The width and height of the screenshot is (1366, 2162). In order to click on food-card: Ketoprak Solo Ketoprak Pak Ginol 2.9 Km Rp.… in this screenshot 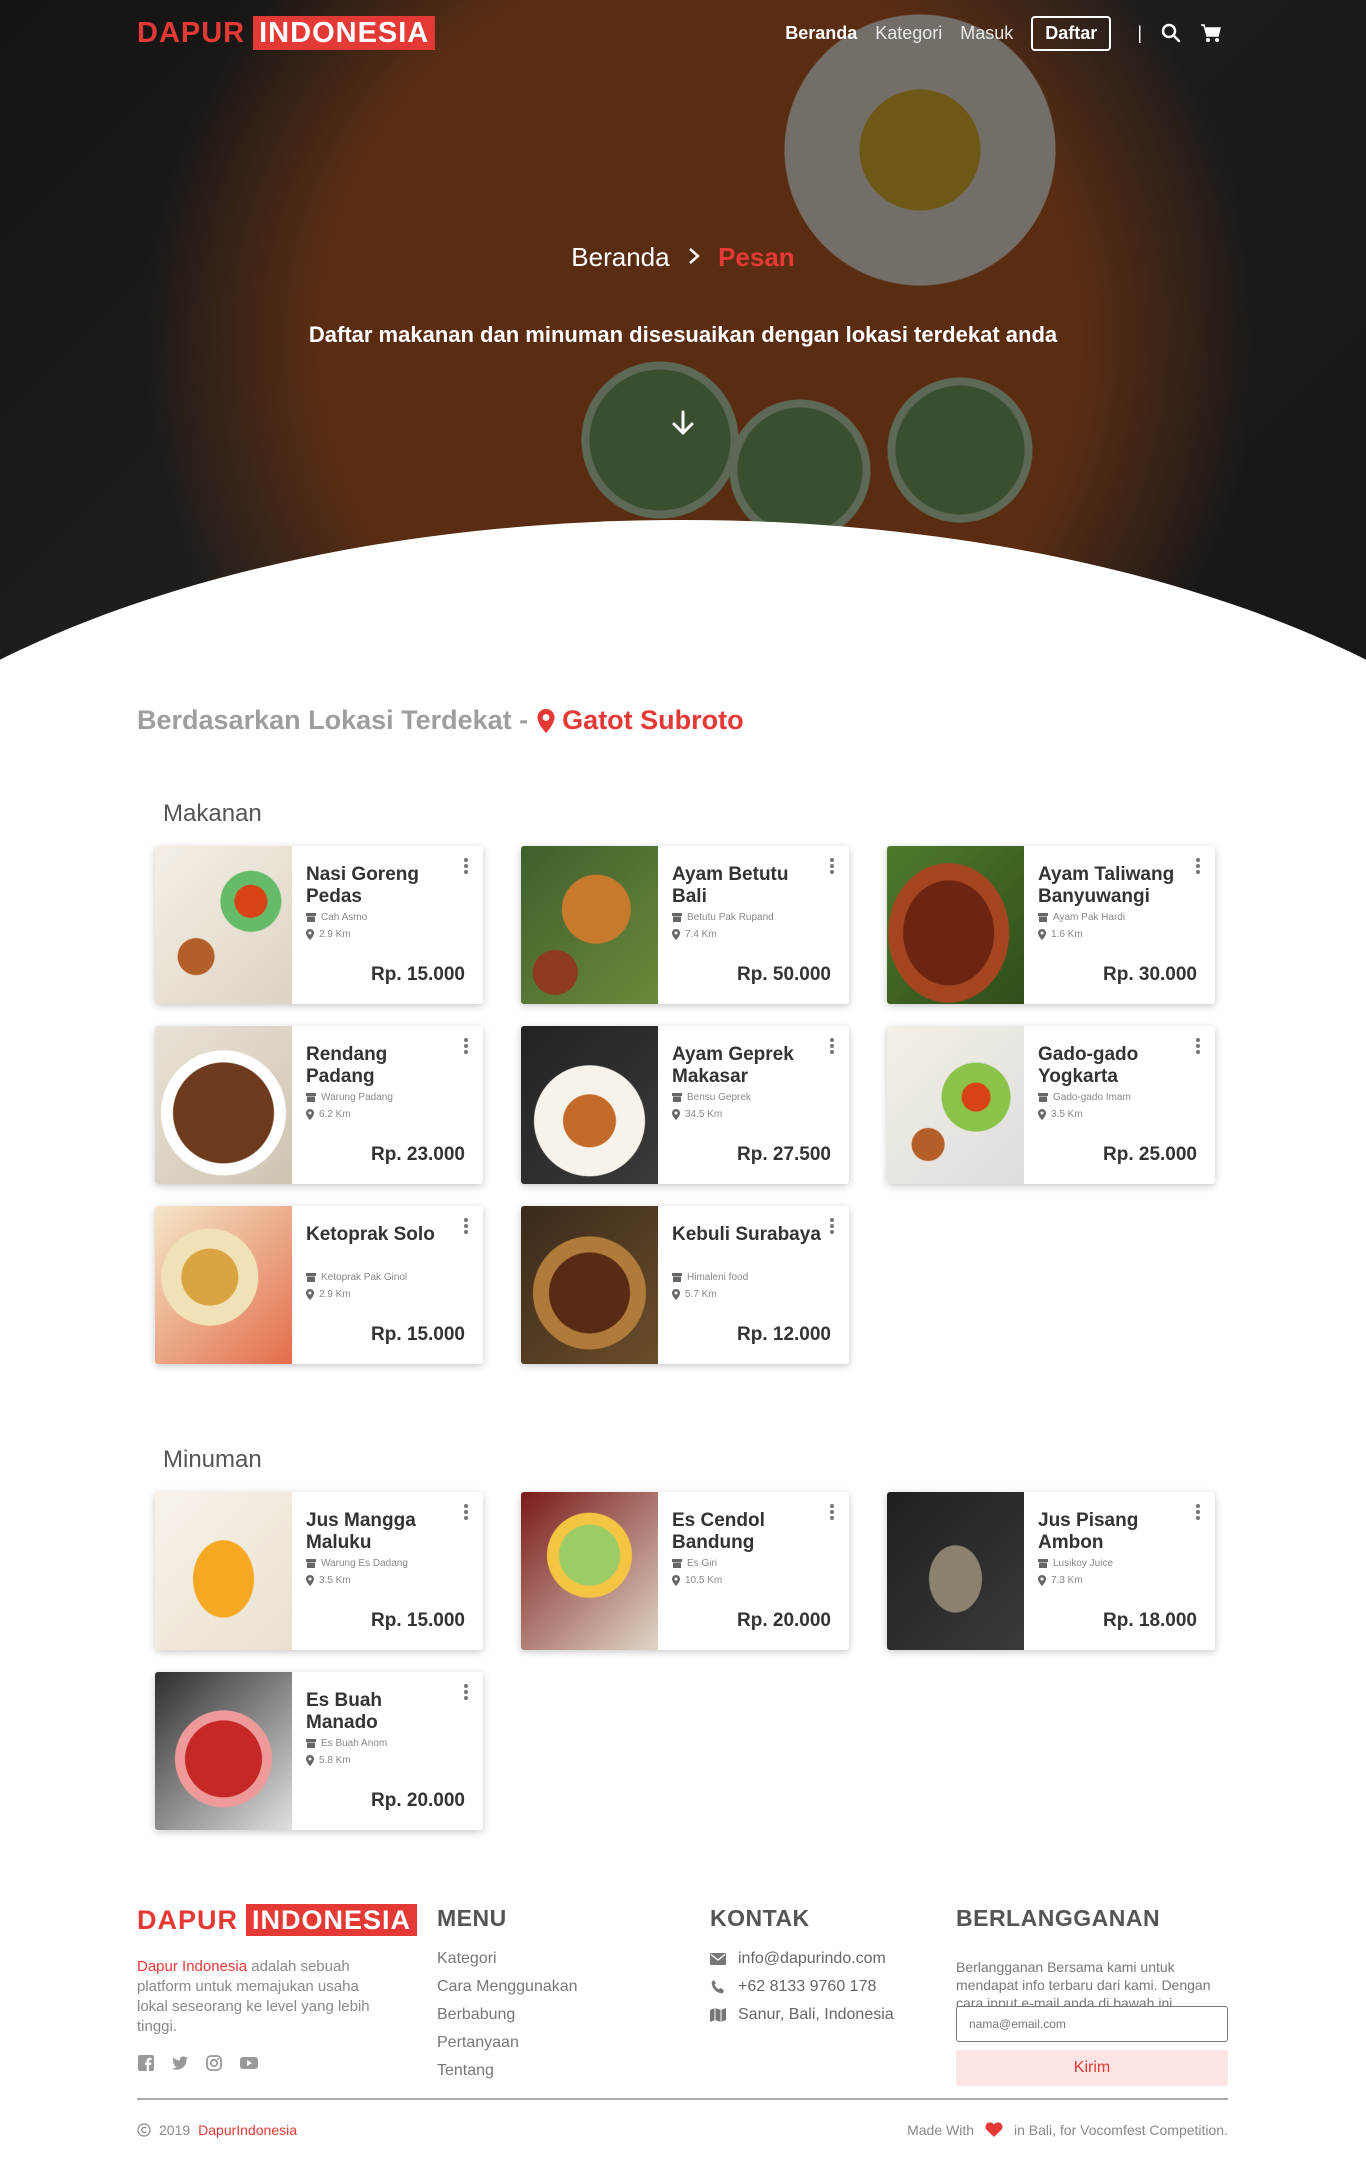, I will do `click(319, 1285)`.